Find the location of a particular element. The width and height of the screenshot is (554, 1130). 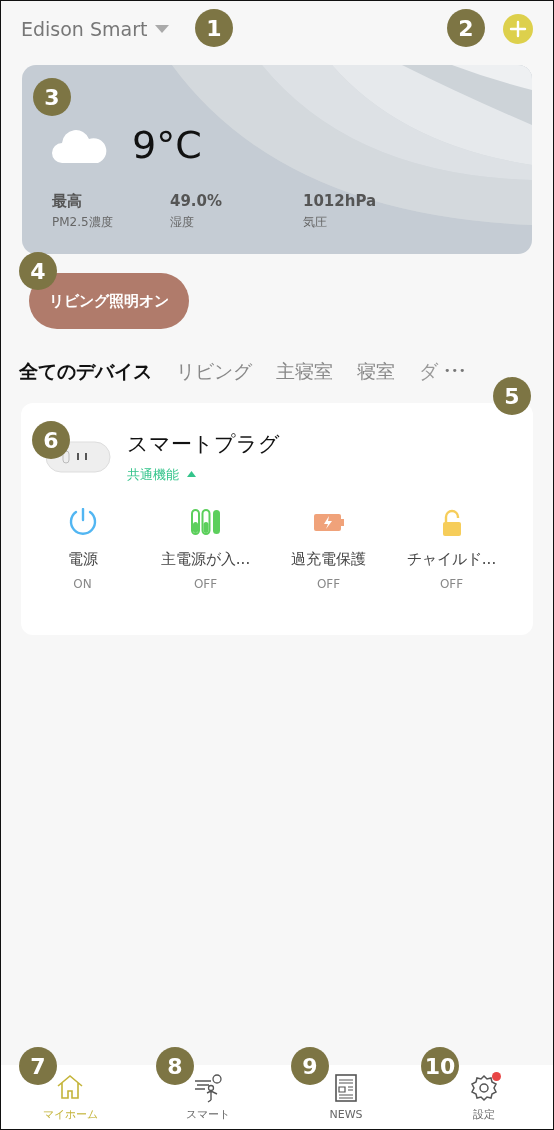

callout-marker: 4 is located at coordinates (38, 271).